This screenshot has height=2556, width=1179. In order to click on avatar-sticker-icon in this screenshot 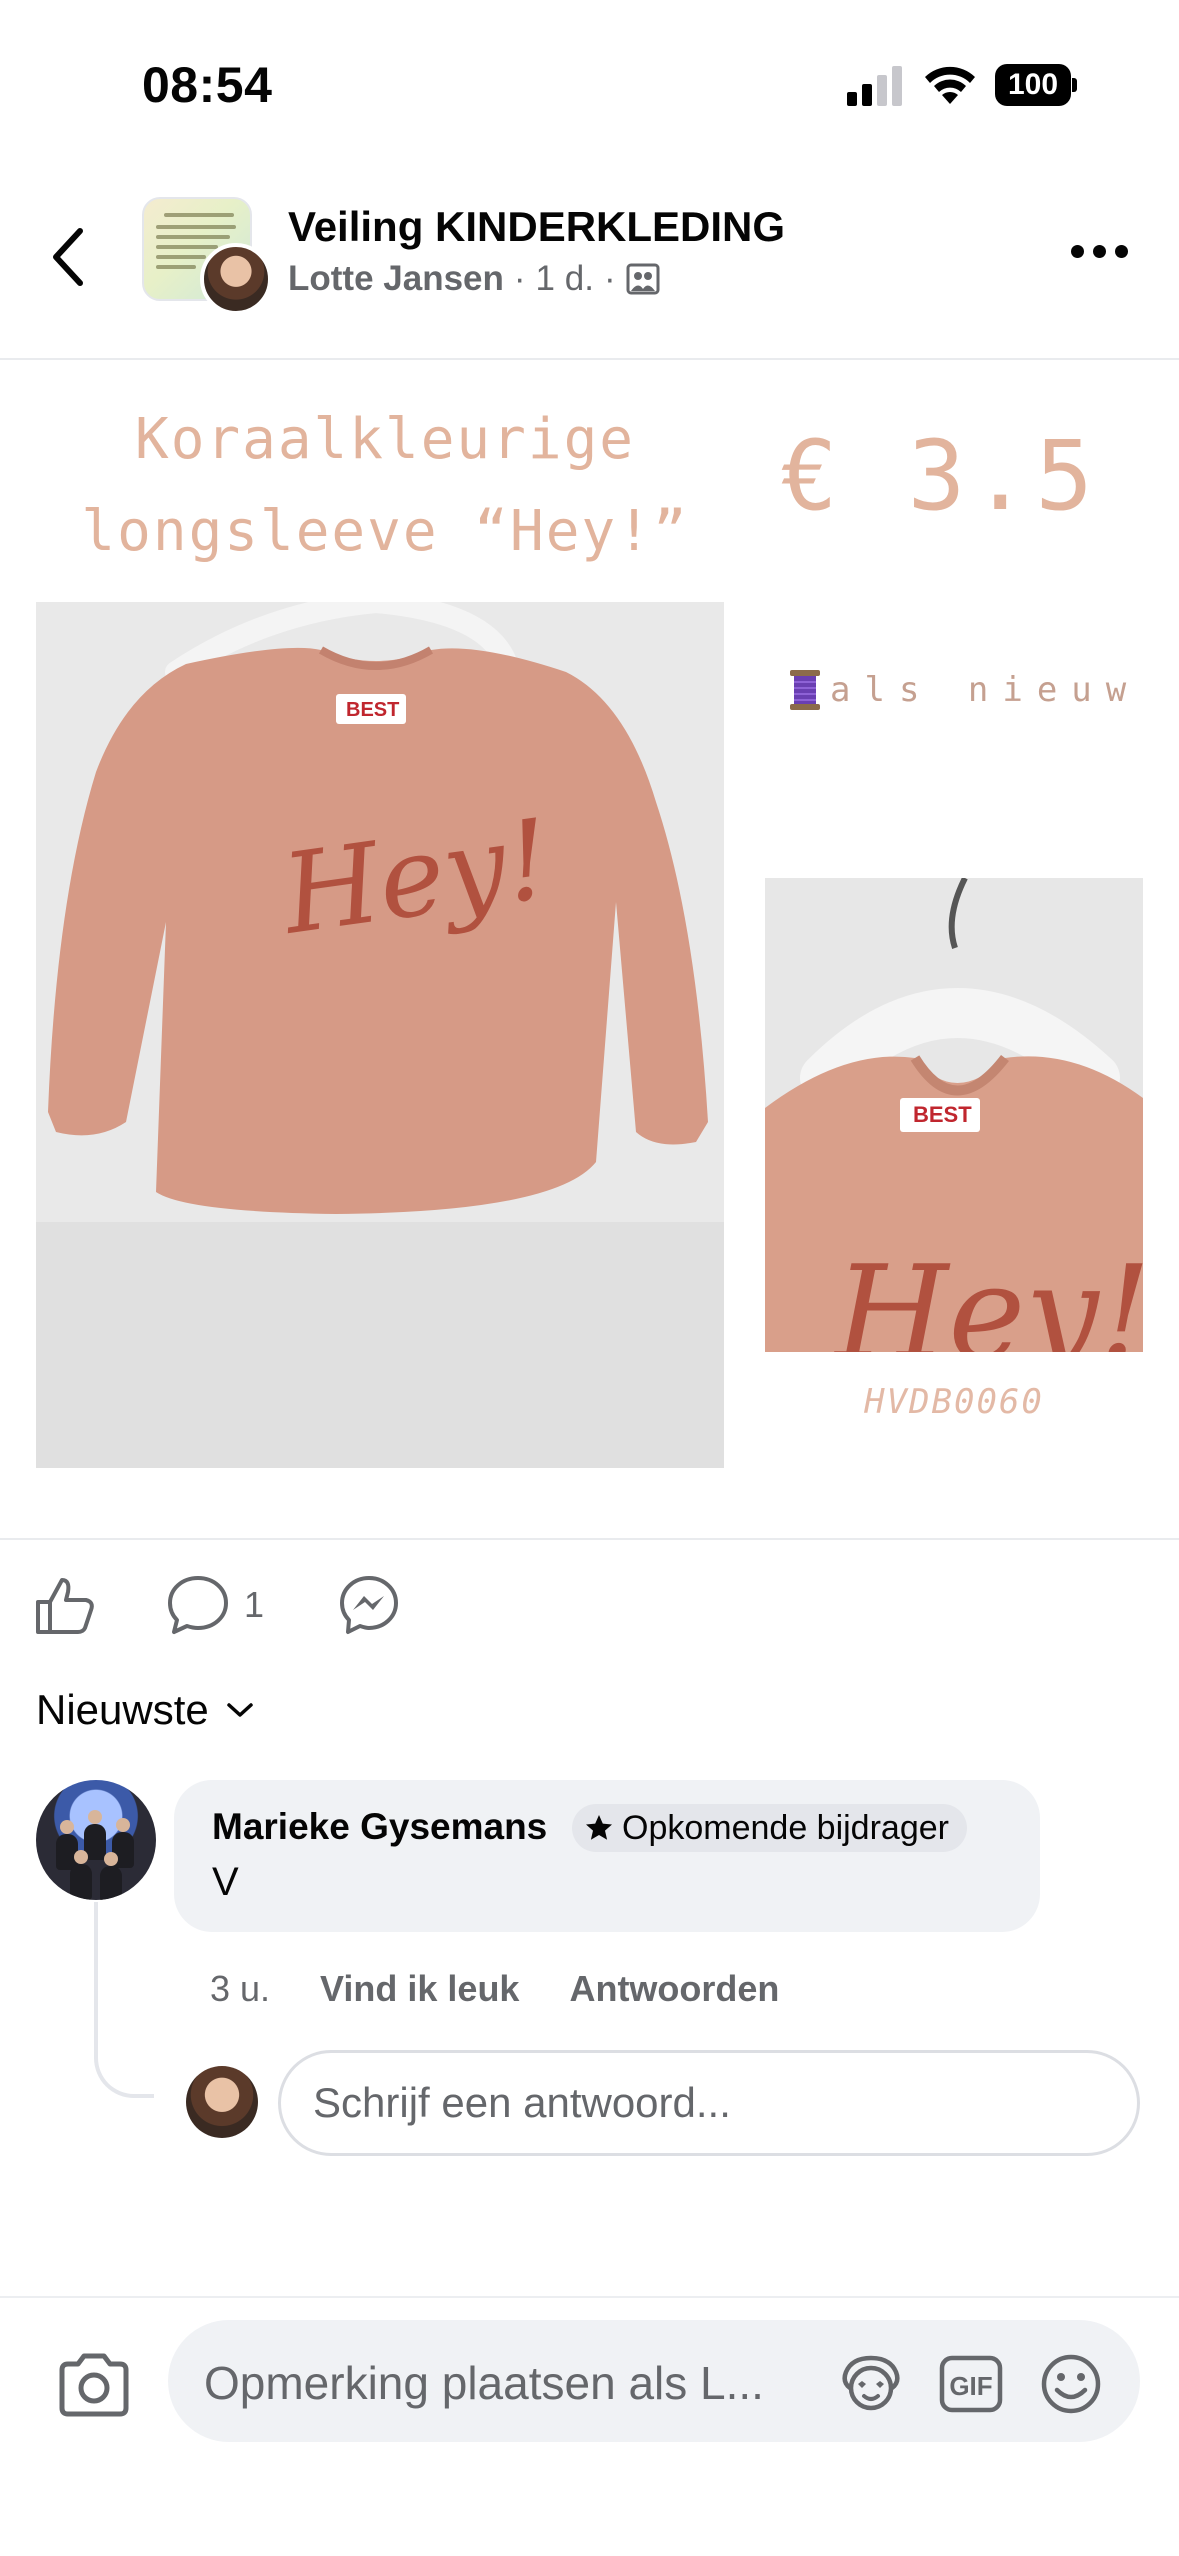, I will do `click(871, 2384)`.